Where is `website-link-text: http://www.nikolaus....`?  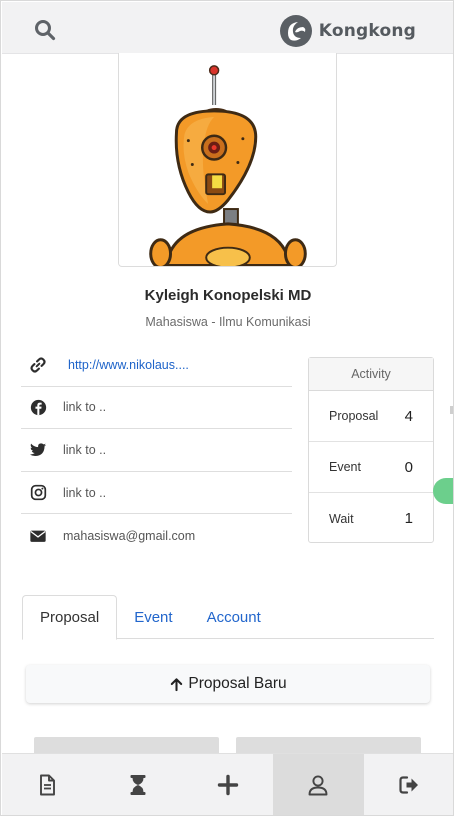
website-link-text: http://www.nikolaus.... is located at coordinates (128, 365).